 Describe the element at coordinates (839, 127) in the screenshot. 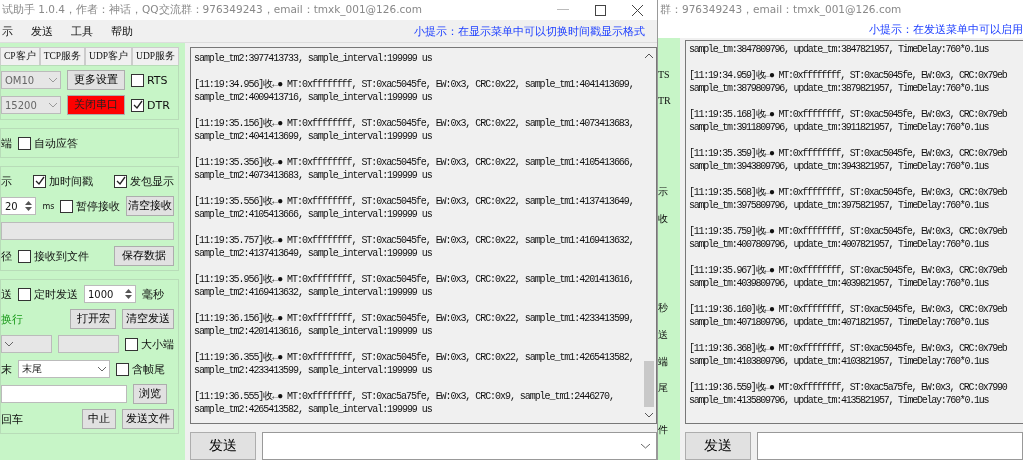

I see `log-line: sample_tm:3911809796, update_tm:3911821957, TimeDelay:760*0.1us` at that location.